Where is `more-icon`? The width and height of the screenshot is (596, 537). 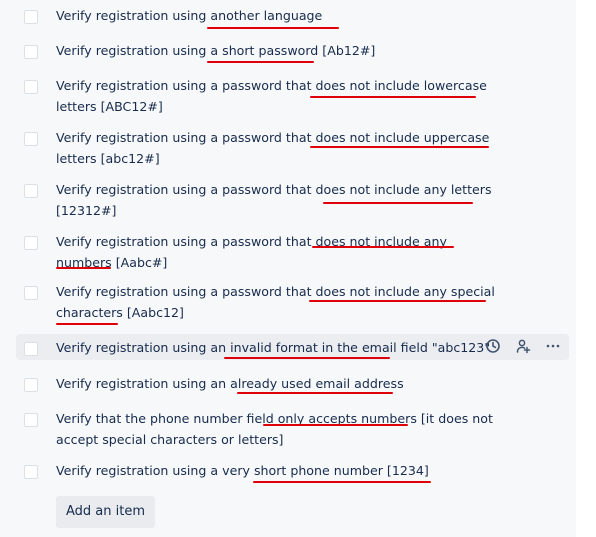
more-icon is located at coordinates (553, 346).